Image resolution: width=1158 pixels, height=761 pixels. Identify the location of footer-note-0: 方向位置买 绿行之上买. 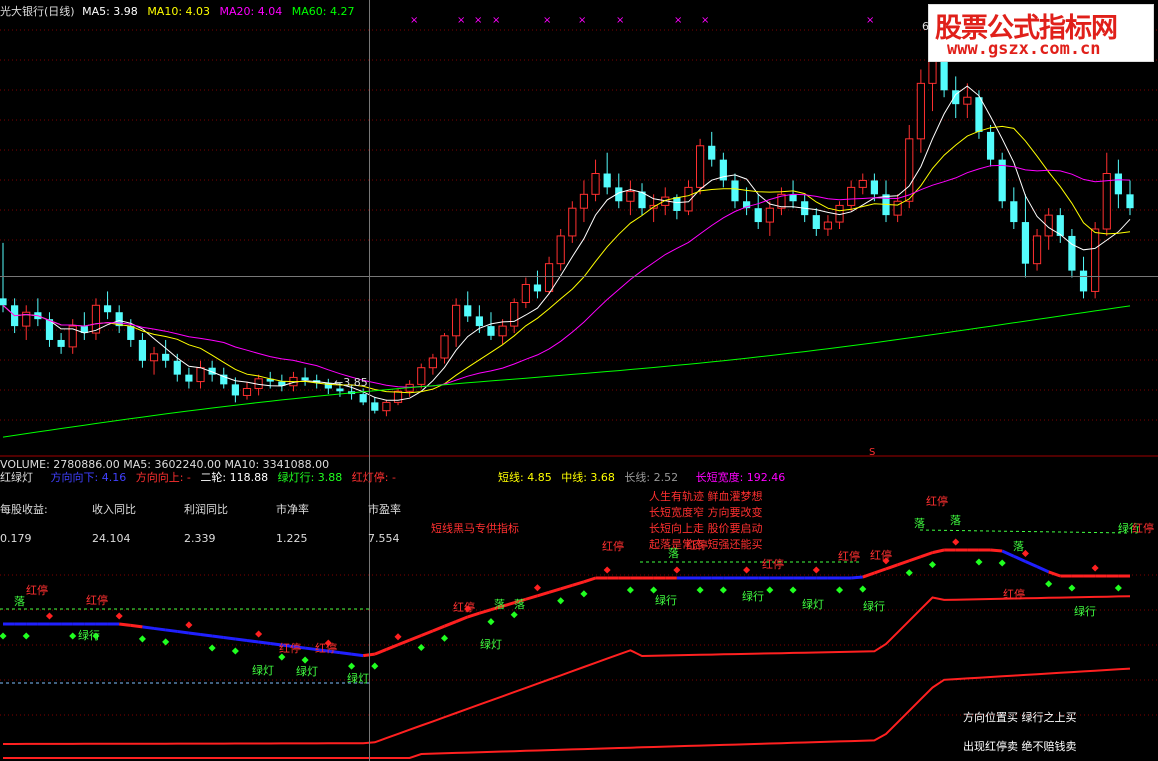
(1020, 717).